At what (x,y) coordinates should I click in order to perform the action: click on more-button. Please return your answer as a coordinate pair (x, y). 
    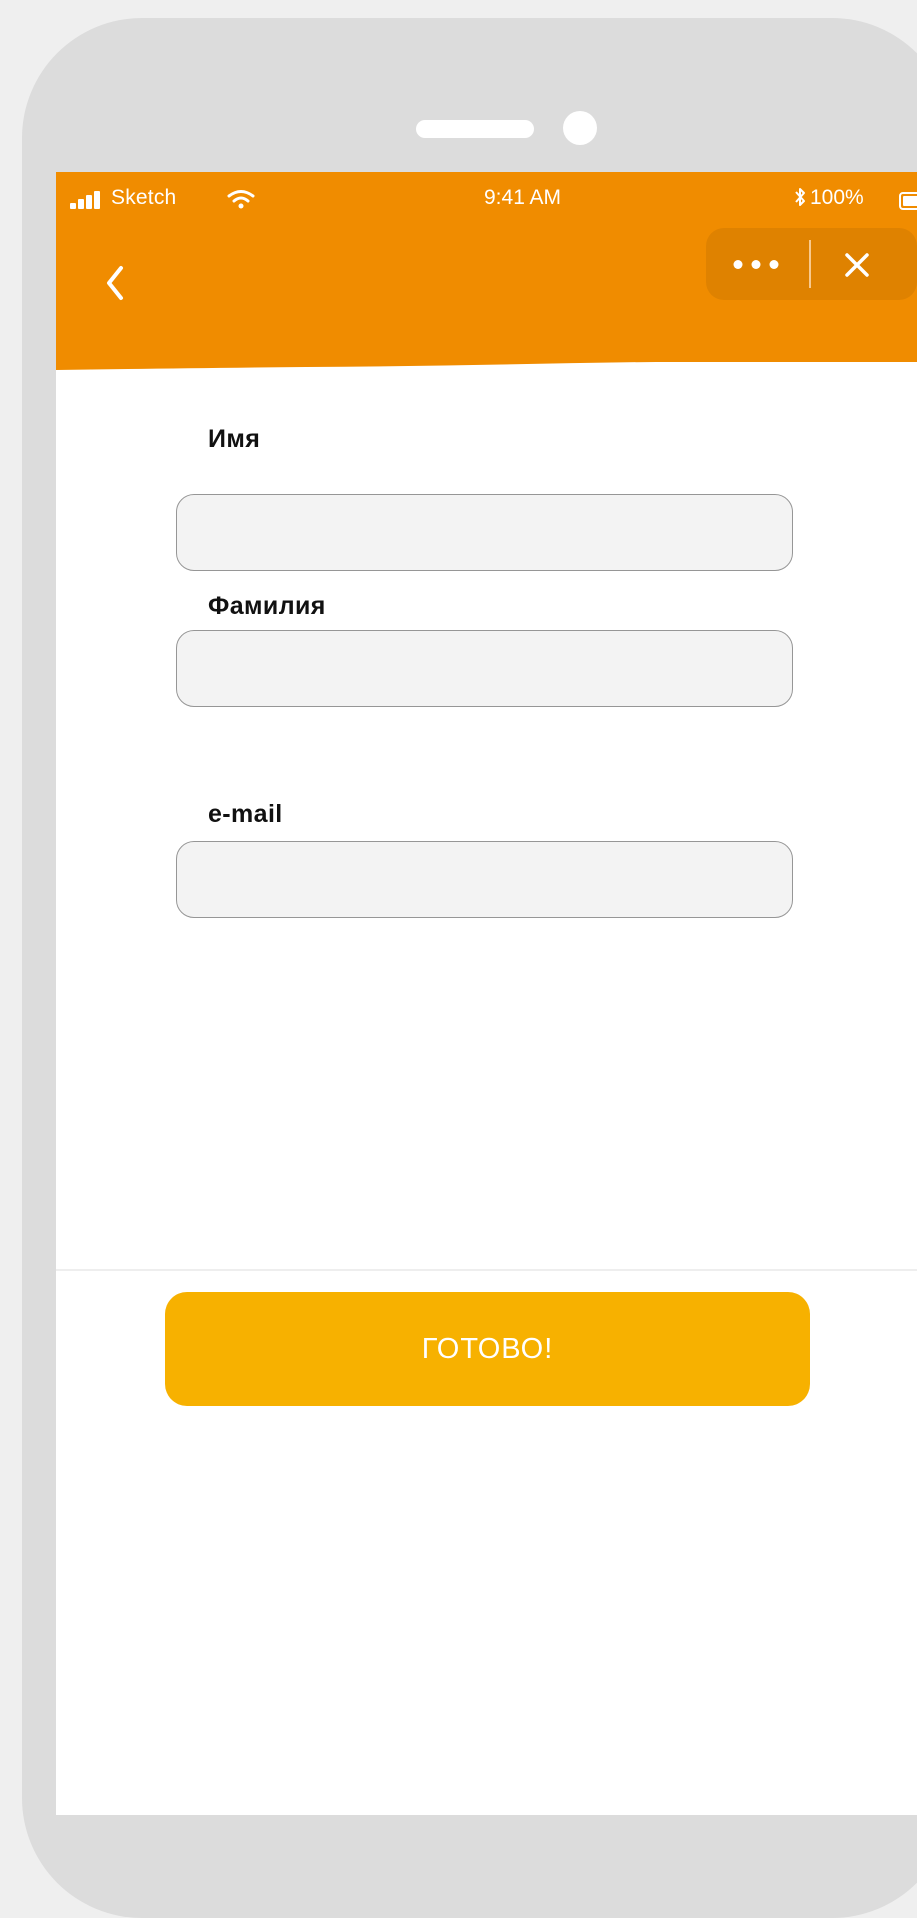
    Looking at the image, I should click on (757, 264).